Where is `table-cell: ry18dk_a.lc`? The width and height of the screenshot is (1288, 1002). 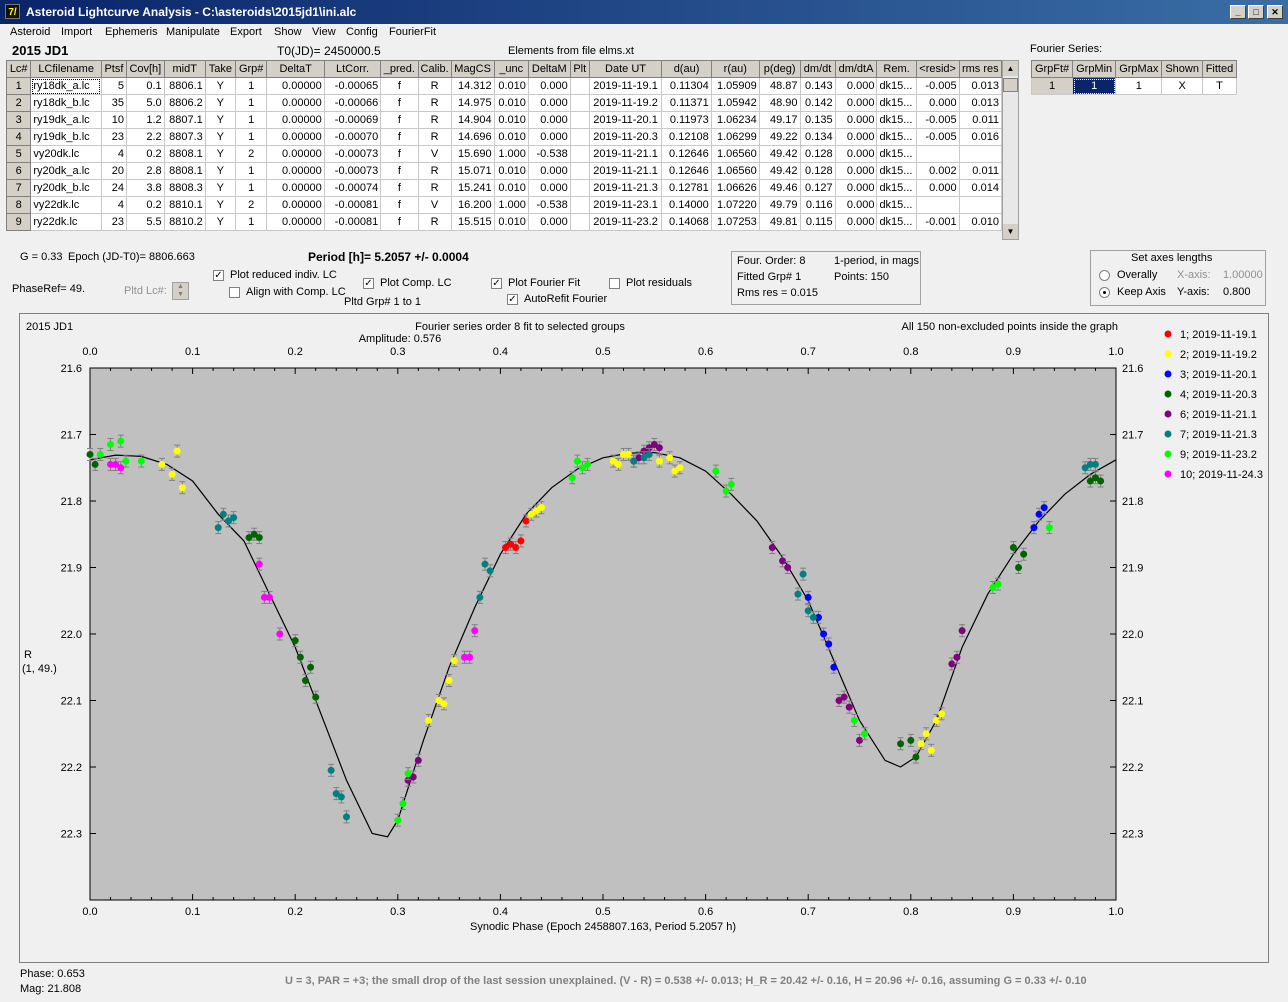 table-cell: ry18dk_a.lc is located at coordinates (66, 86).